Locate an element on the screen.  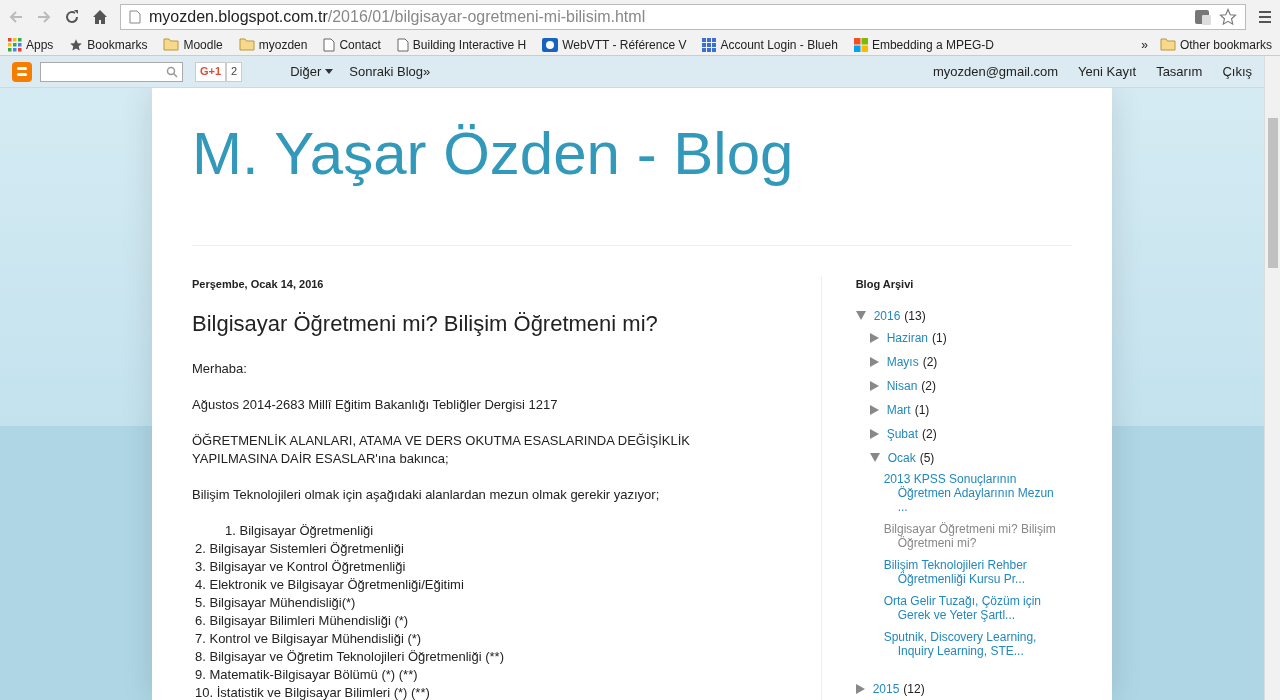
post-count: (13) is located at coordinates (915, 316).